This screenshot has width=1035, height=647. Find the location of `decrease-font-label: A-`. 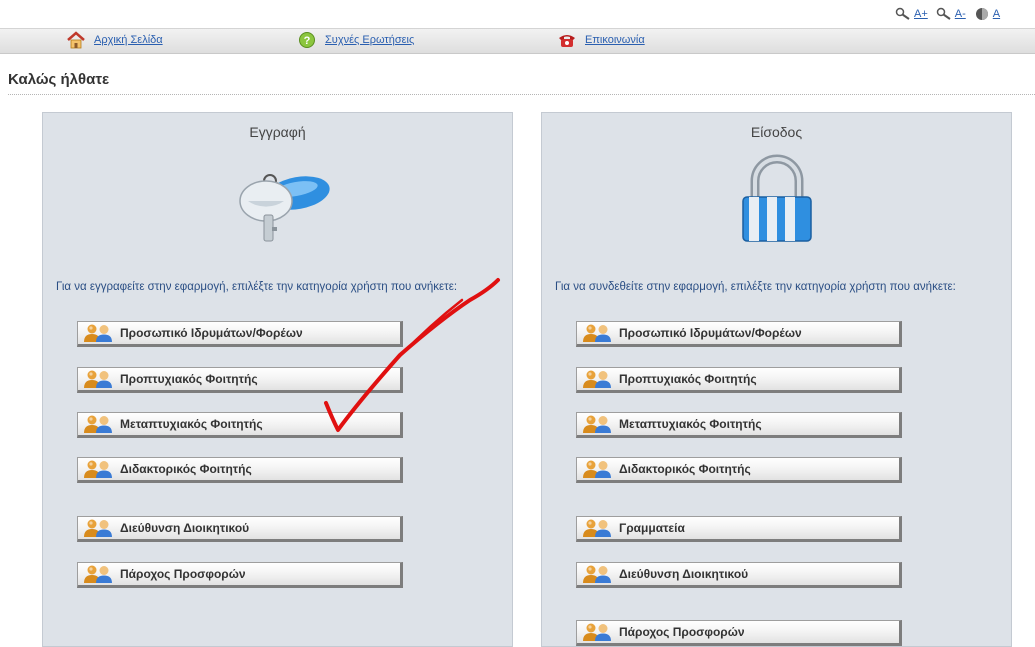

decrease-font-label: A- is located at coordinates (960, 14).